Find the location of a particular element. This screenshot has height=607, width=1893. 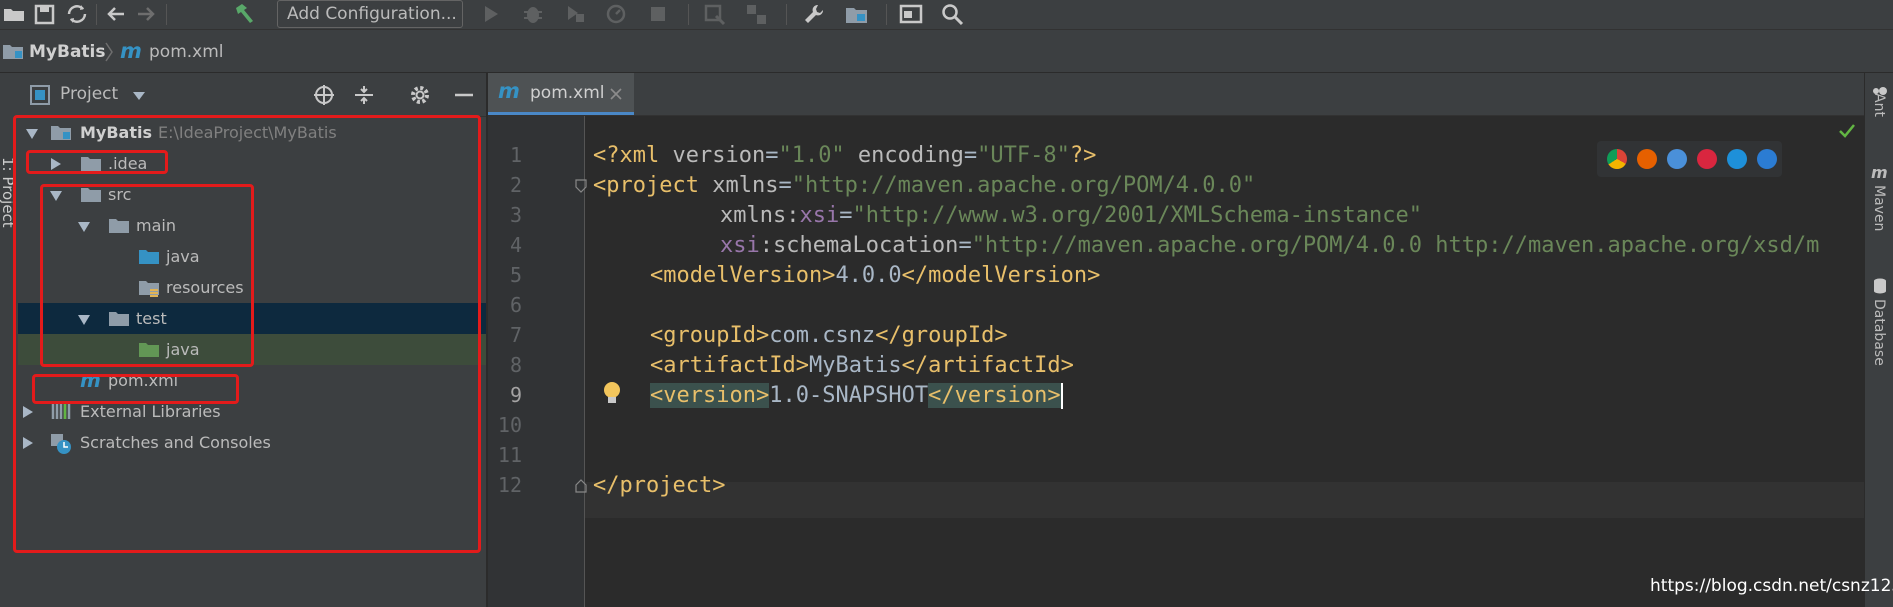

chevron-down-icon is located at coordinates (139, 96).